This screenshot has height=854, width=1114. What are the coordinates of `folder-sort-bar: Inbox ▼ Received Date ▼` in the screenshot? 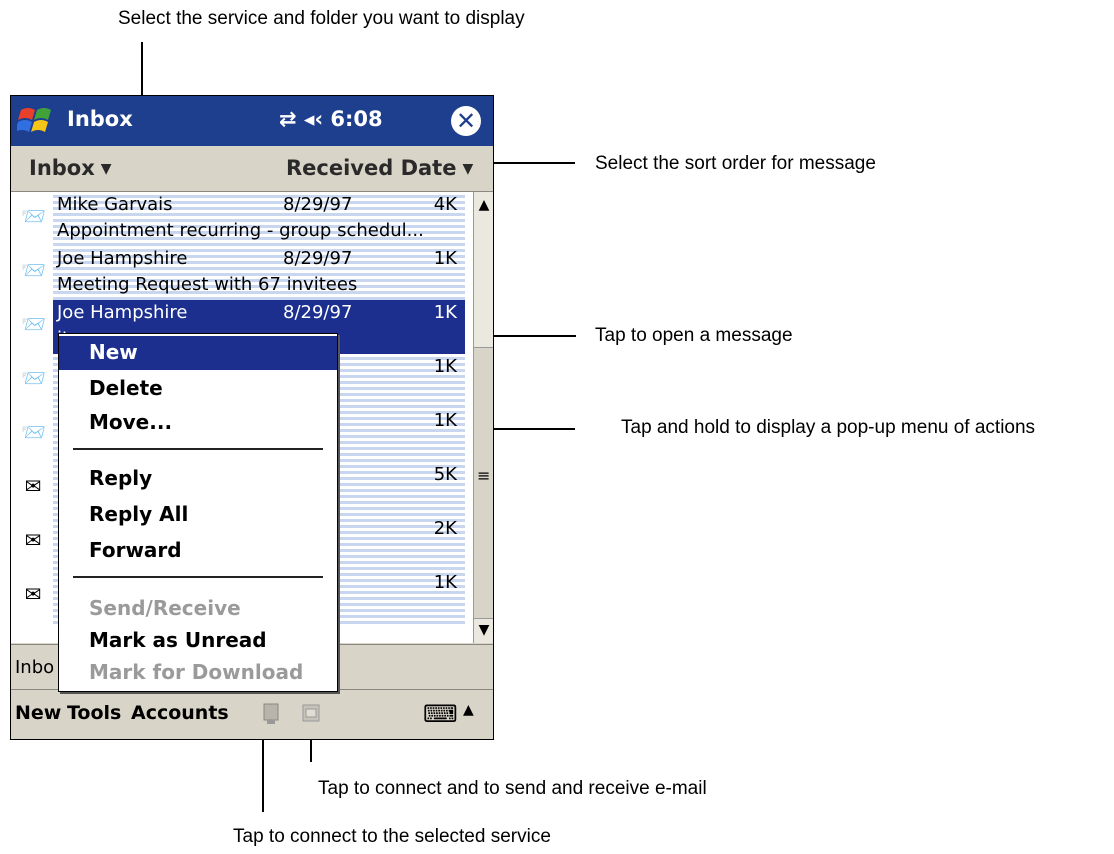 It's located at (252, 169).